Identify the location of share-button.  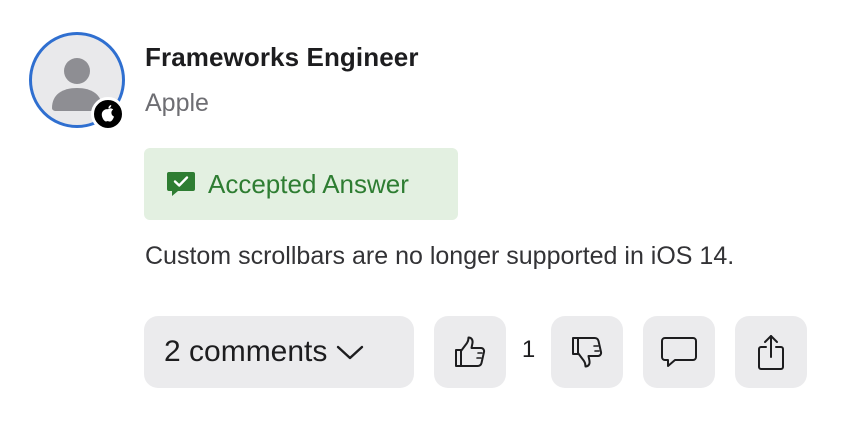
(771, 352).